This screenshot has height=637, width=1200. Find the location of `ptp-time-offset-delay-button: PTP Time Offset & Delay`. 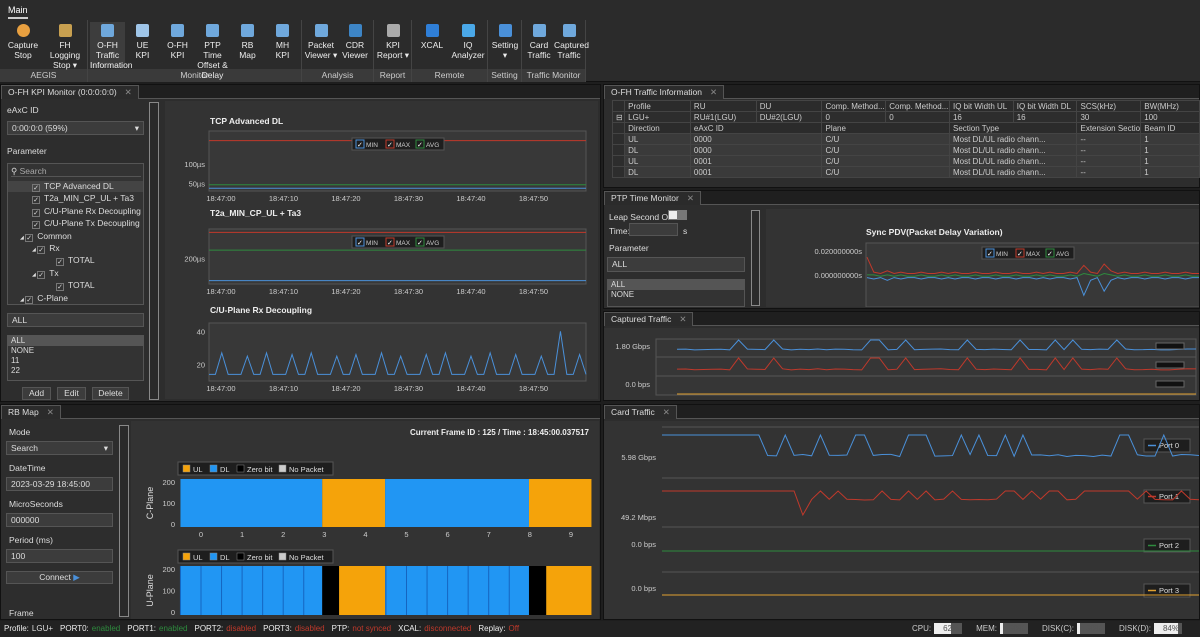

ptp-time-offset-delay-button: PTP Time Offset & Delay is located at coordinates (212, 51).